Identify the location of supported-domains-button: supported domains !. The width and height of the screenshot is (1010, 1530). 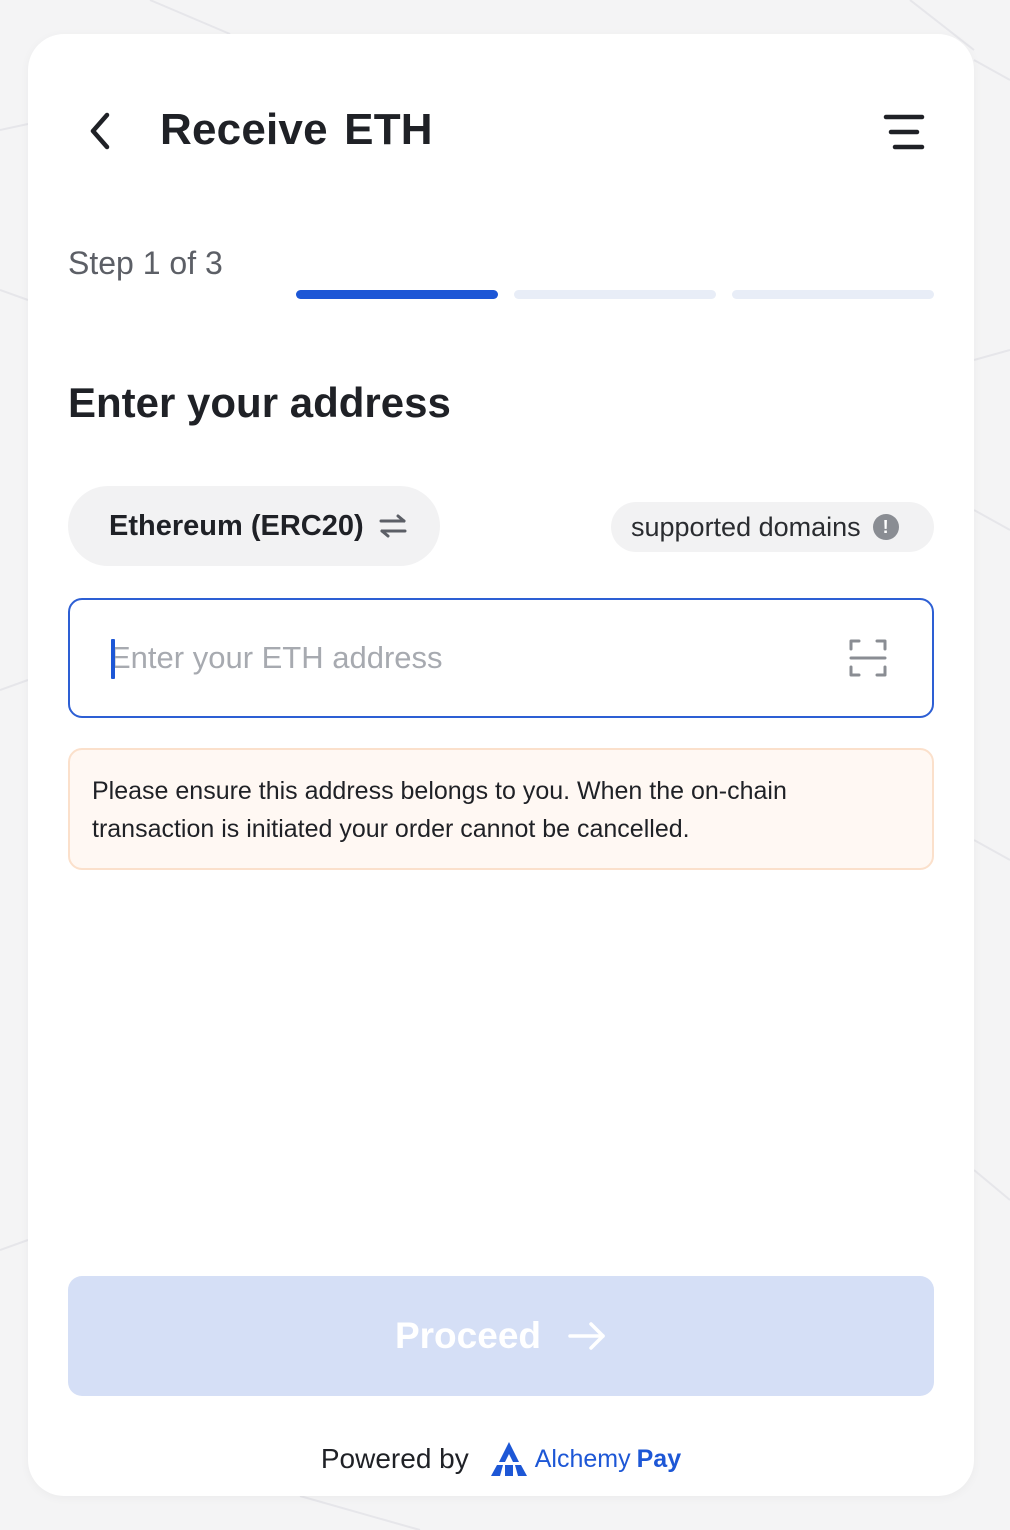
(772, 527).